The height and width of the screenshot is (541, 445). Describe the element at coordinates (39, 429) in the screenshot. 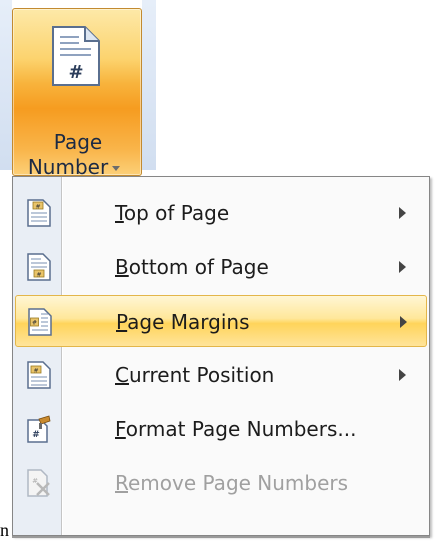

I see `format-page-numbers-icon: #` at that location.